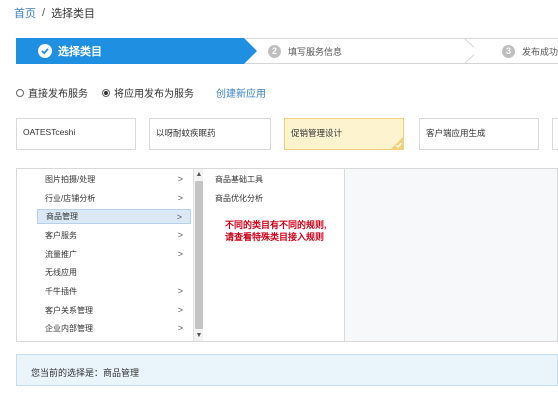 The height and width of the screenshot is (396, 558). Describe the element at coordinates (239, 179) in the screenshot. I see `subcategory-label: 商品基础工具` at that location.